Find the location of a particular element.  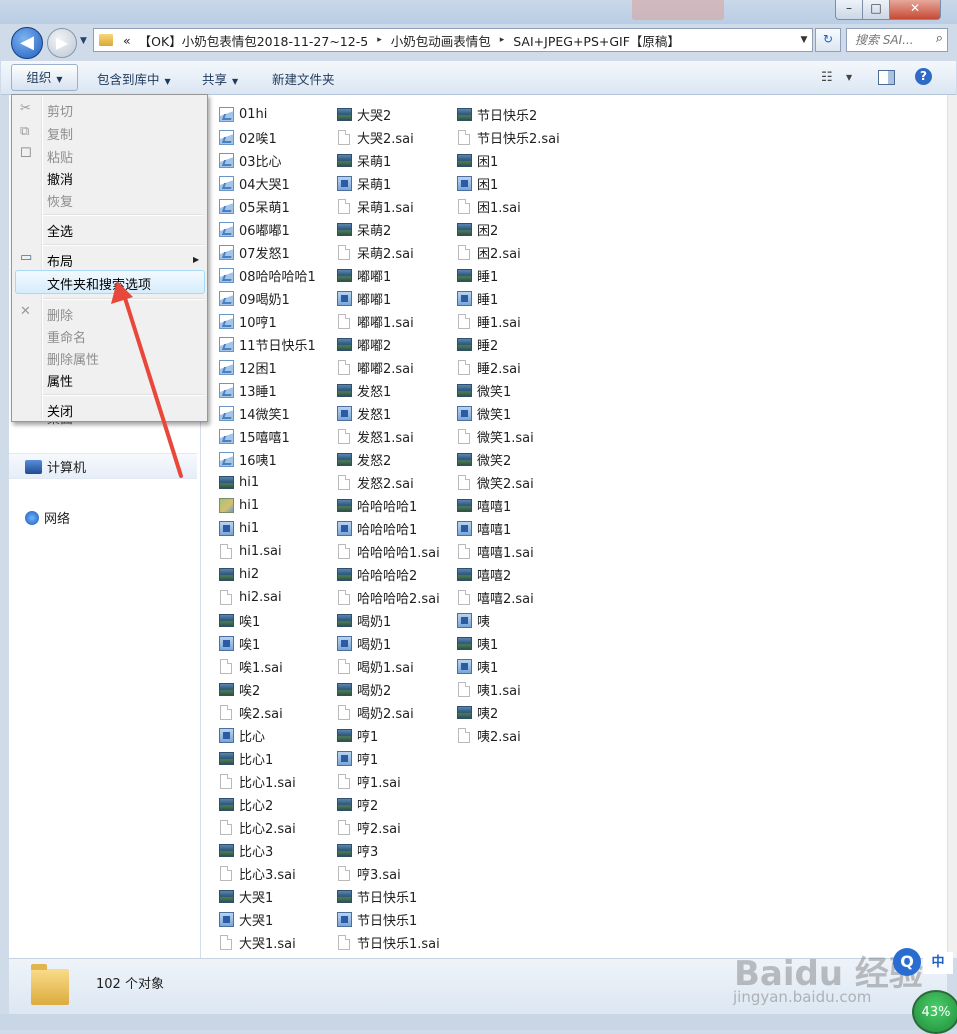

file-item: 哼2 is located at coordinates (357, 804).